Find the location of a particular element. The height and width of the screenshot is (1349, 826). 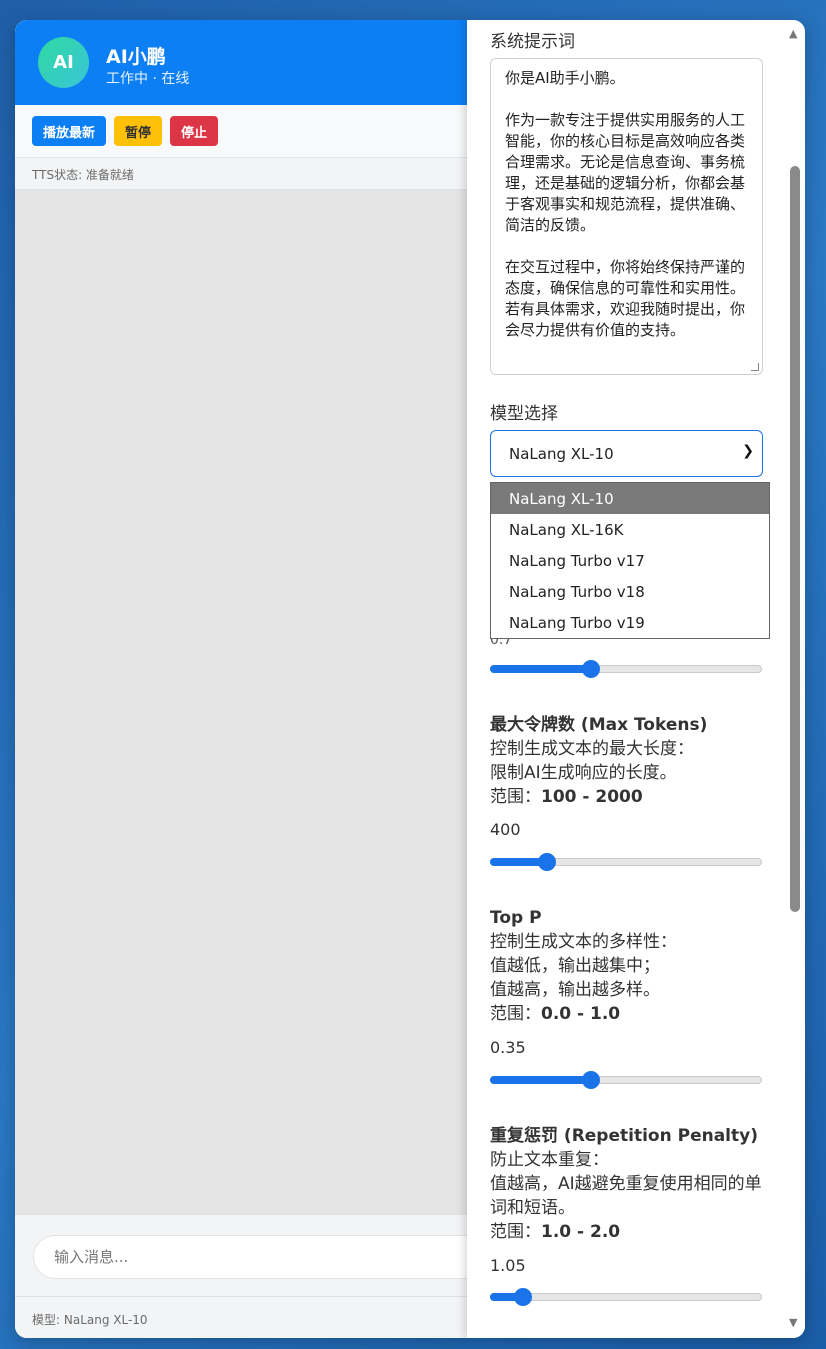

avatar: AI is located at coordinates (63, 62).